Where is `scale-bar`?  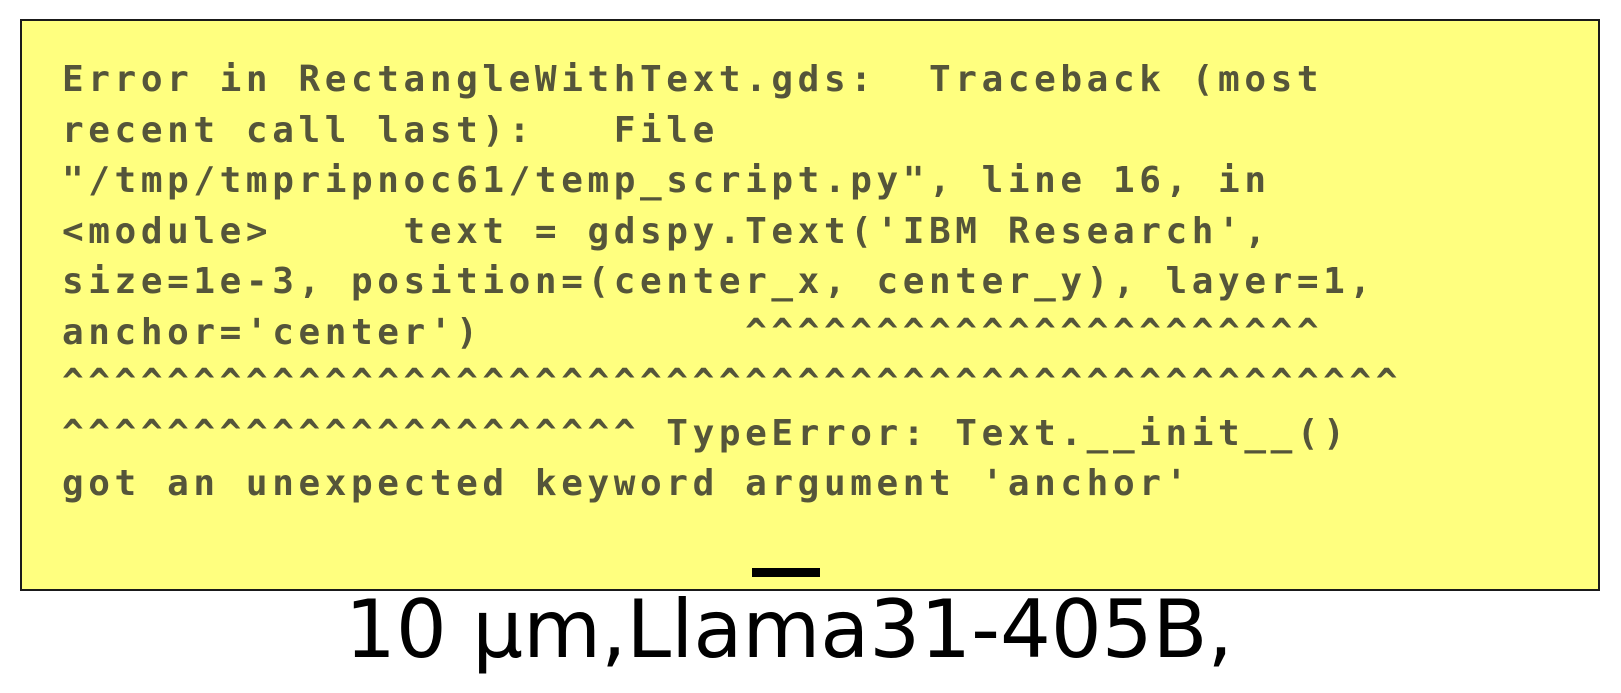
scale-bar is located at coordinates (786, 572).